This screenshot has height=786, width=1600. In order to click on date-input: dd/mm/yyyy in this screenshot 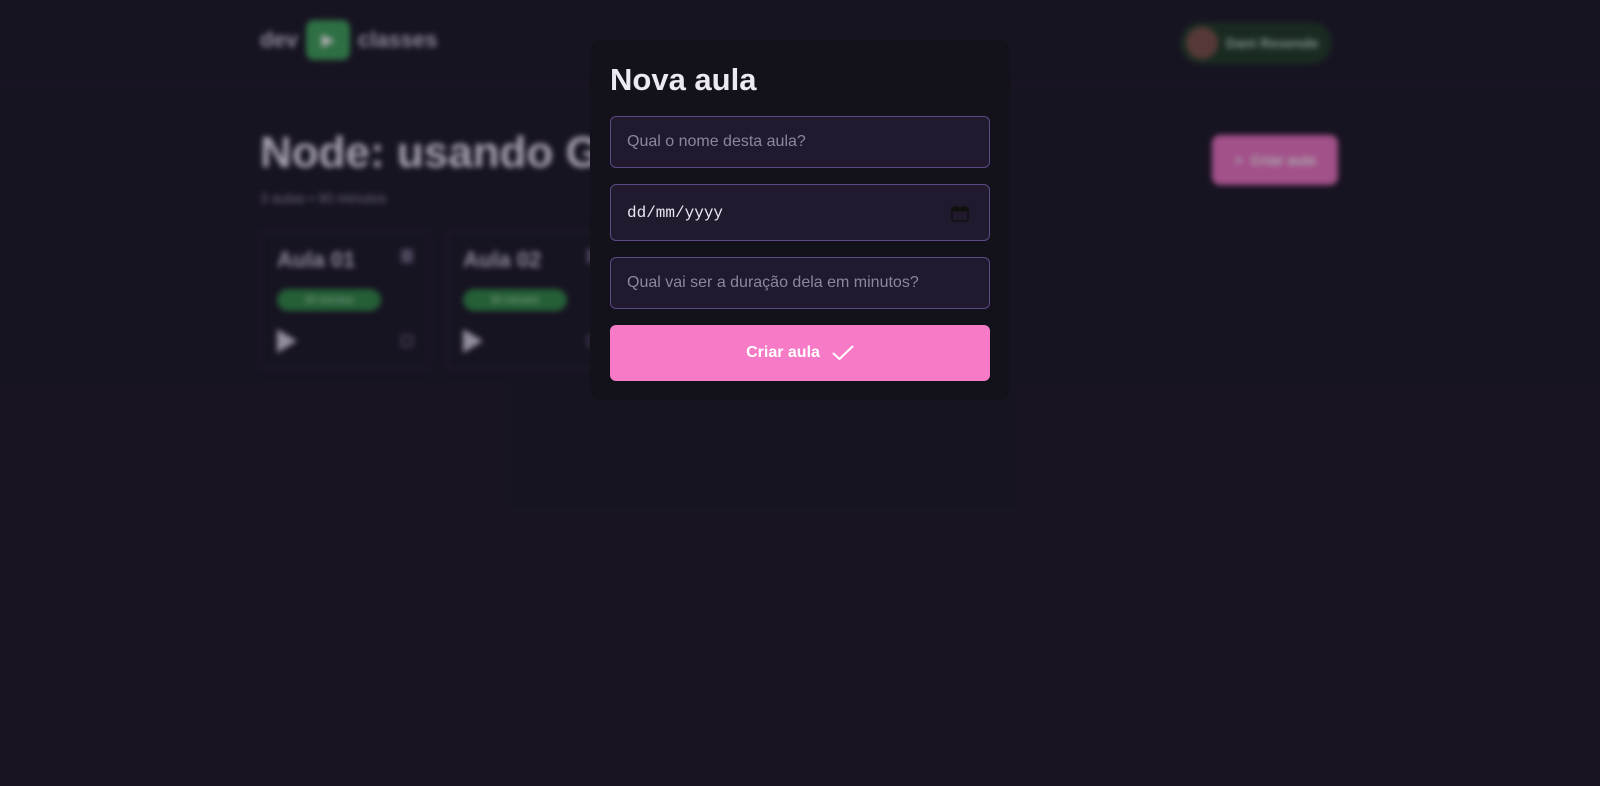, I will do `click(675, 212)`.